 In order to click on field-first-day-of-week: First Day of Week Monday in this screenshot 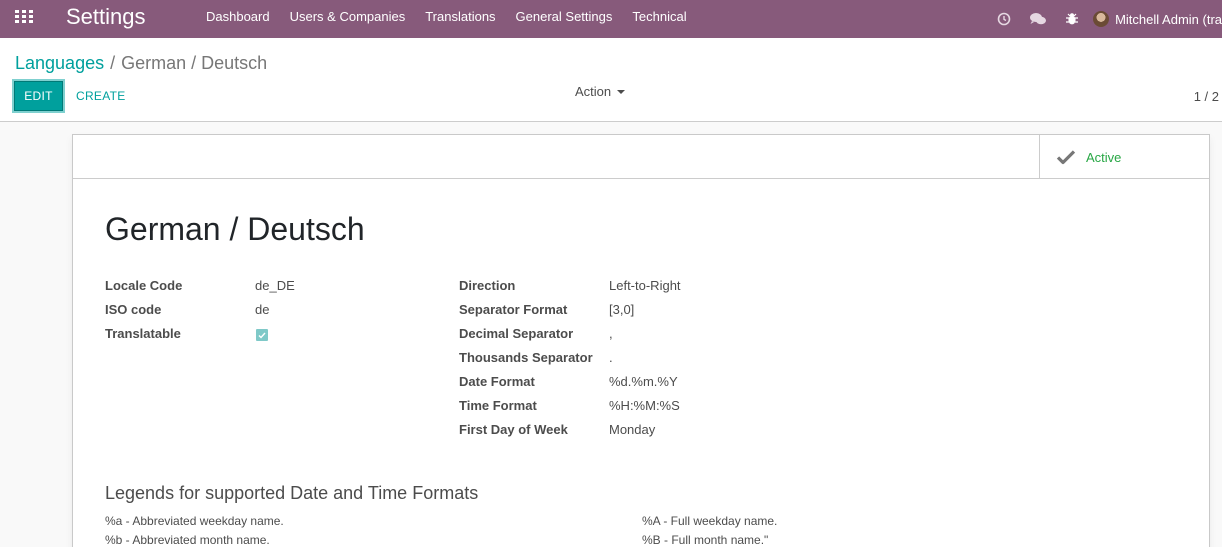, I will do `click(570, 434)`.